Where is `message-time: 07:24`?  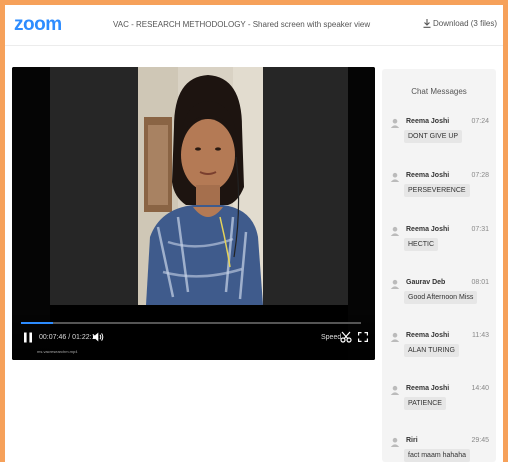 message-time: 07:24 is located at coordinates (480, 121).